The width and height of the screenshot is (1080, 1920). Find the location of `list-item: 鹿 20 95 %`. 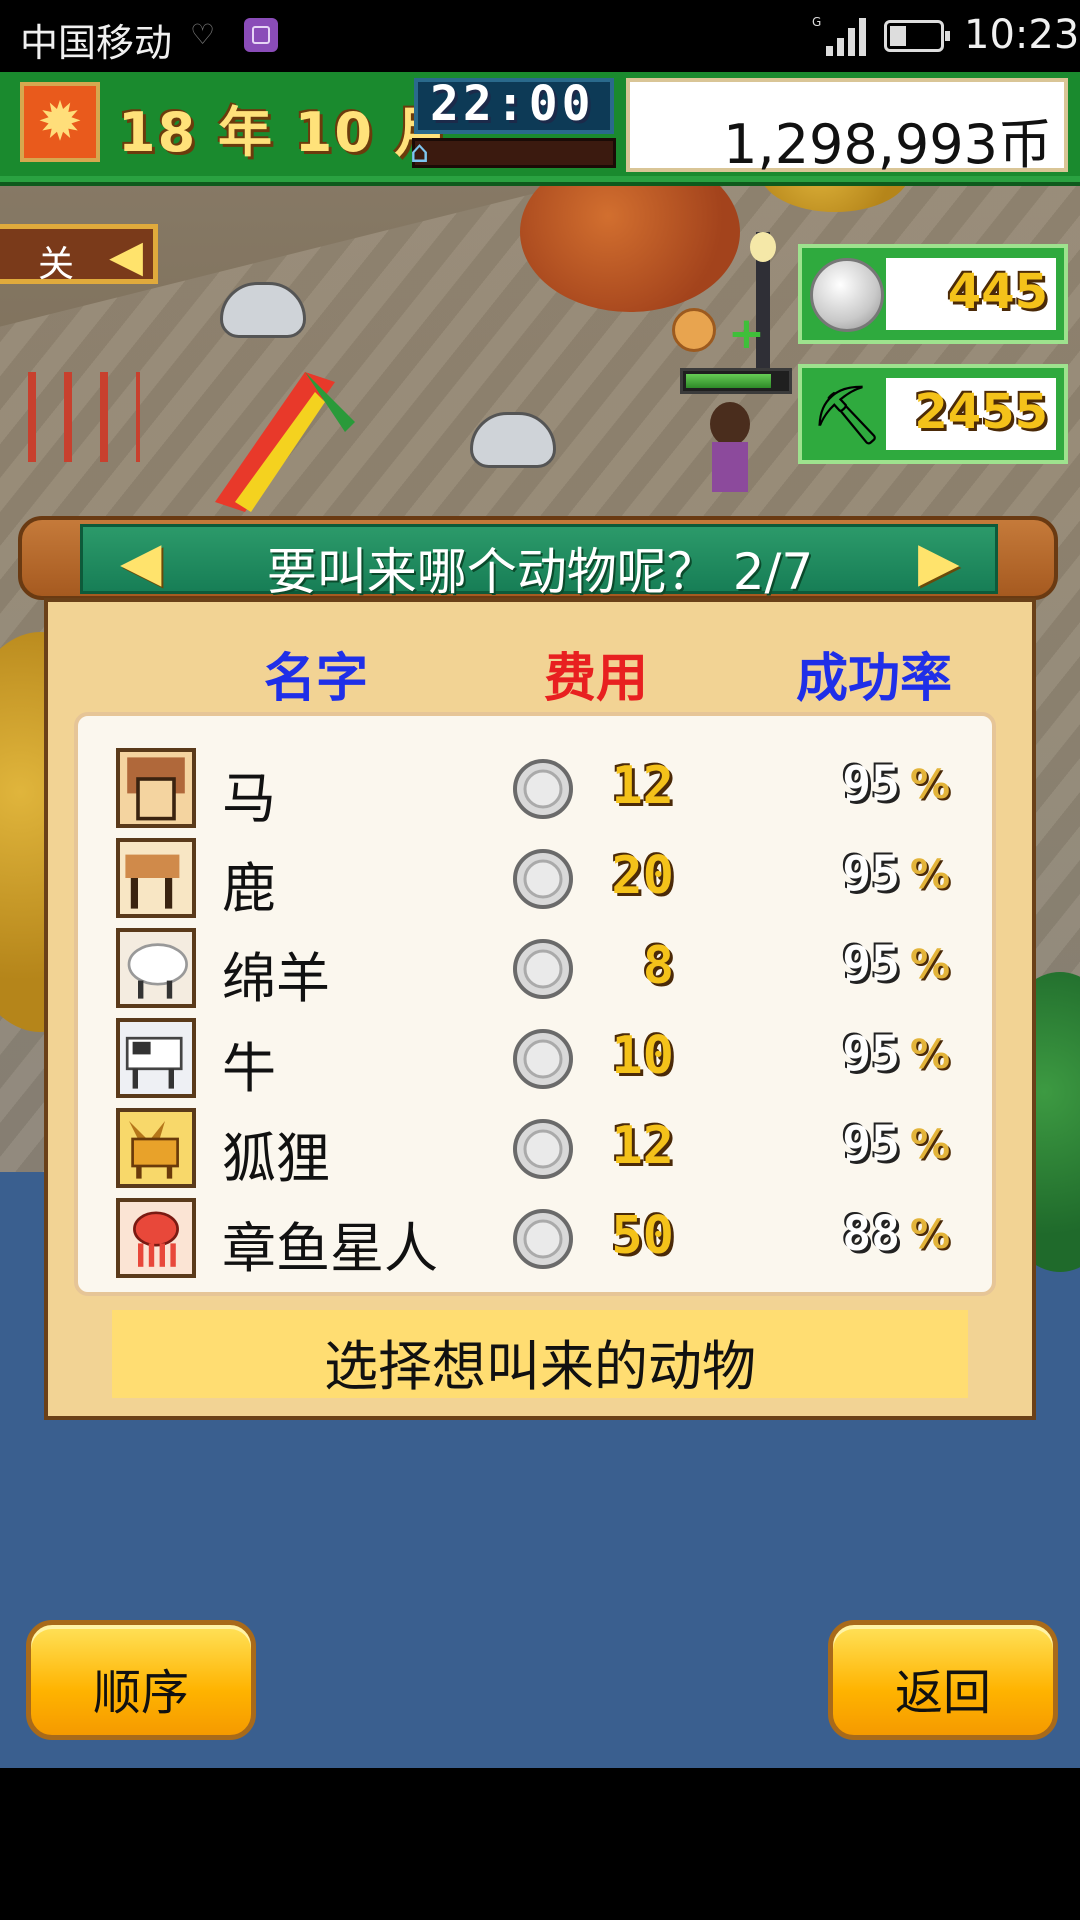

list-item: 鹿 20 95 % is located at coordinates (540, 879).